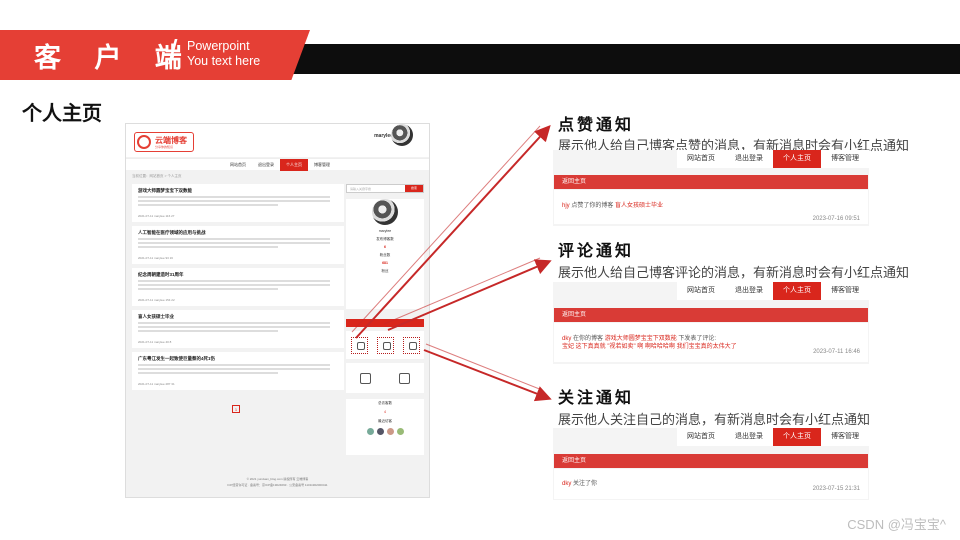  I want to click on notification-user: hjy, so click(566, 206).